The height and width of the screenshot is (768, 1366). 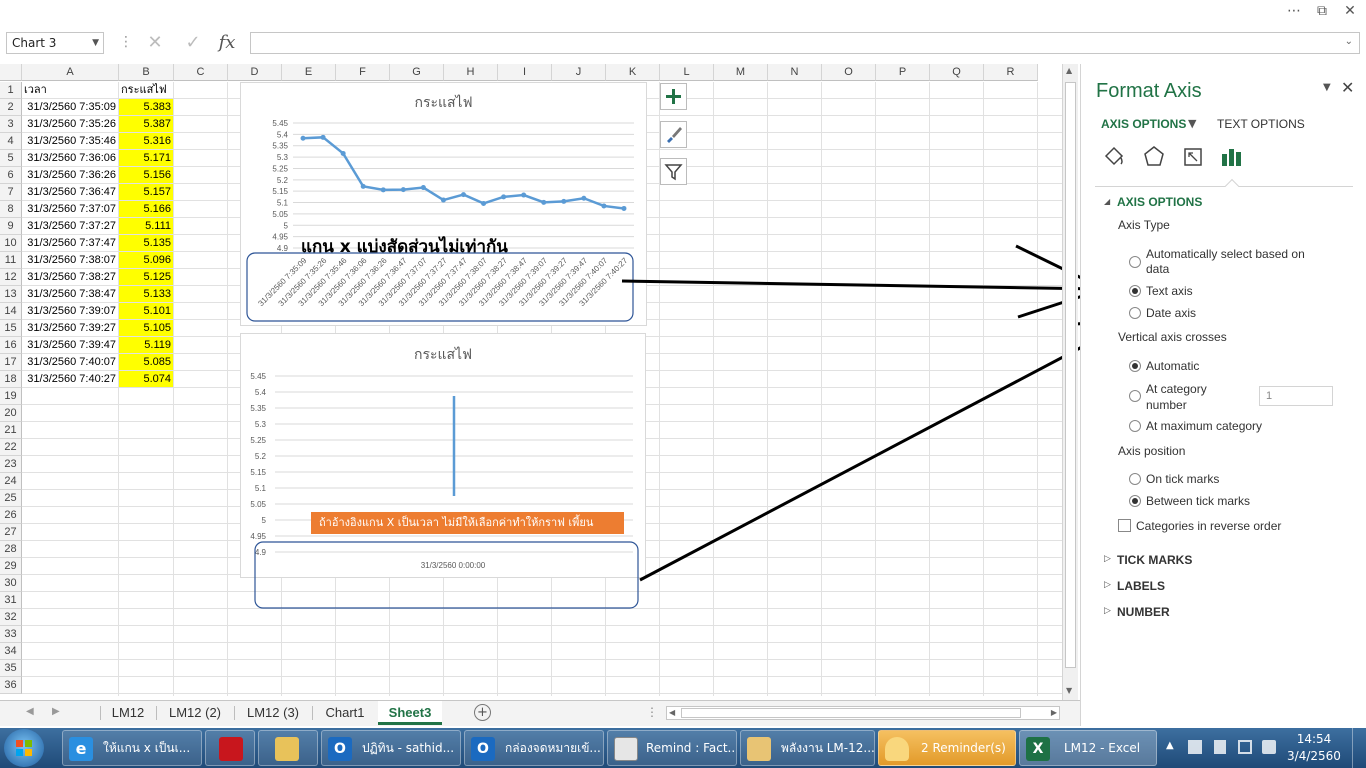 I want to click on time-cell: 31/3/2560 7:37:47, so click(x=70, y=243).